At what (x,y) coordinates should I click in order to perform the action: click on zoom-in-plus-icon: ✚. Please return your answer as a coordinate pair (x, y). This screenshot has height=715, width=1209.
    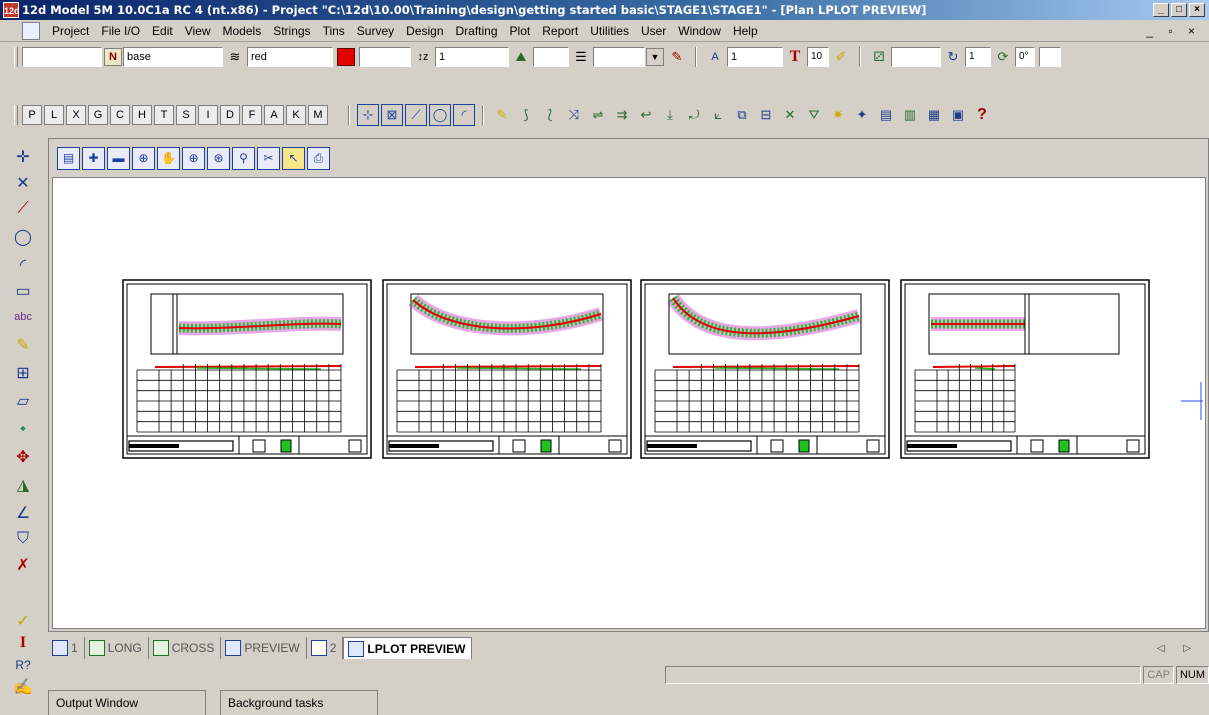
    Looking at the image, I should click on (93, 158).